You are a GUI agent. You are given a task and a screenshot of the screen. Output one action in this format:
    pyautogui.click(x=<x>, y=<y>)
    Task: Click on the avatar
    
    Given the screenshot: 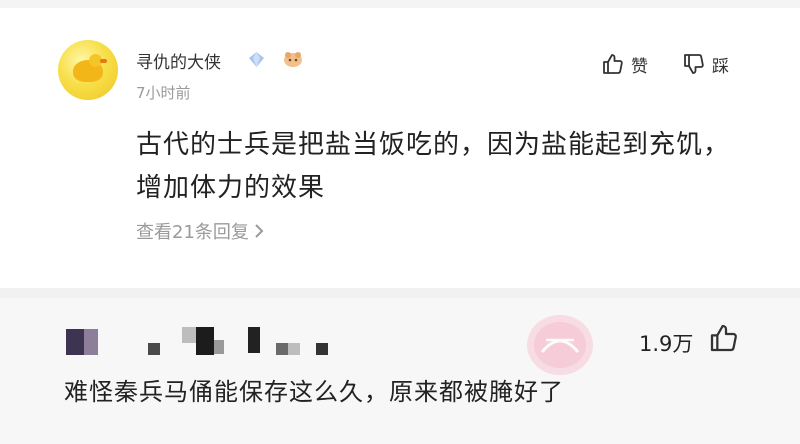 What is the action you would take?
    pyautogui.click(x=88, y=70)
    